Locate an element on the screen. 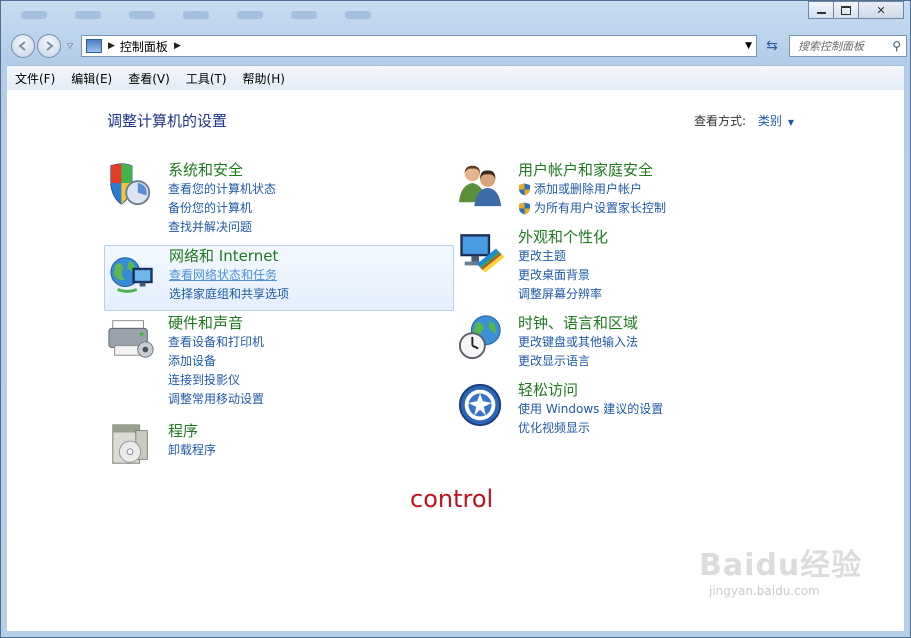 The height and width of the screenshot is (638, 911). category-text: 硬件和声音 查看设备和打印机 添加设备 连接到投影仪 调整常用移动设置 is located at coordinates (216, 361).